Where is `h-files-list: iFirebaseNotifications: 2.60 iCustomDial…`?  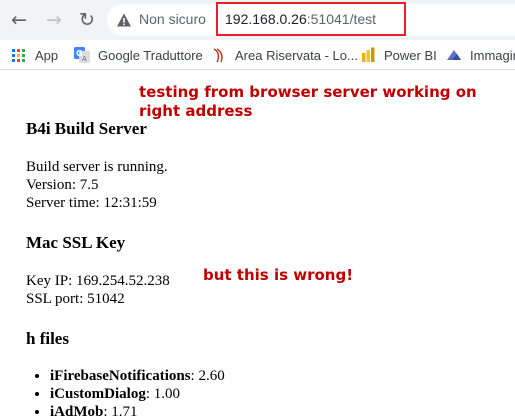
h-files-list: iFirebaseNotifications: 2.60 iCustomDial… is located at coordinates (112, 393).